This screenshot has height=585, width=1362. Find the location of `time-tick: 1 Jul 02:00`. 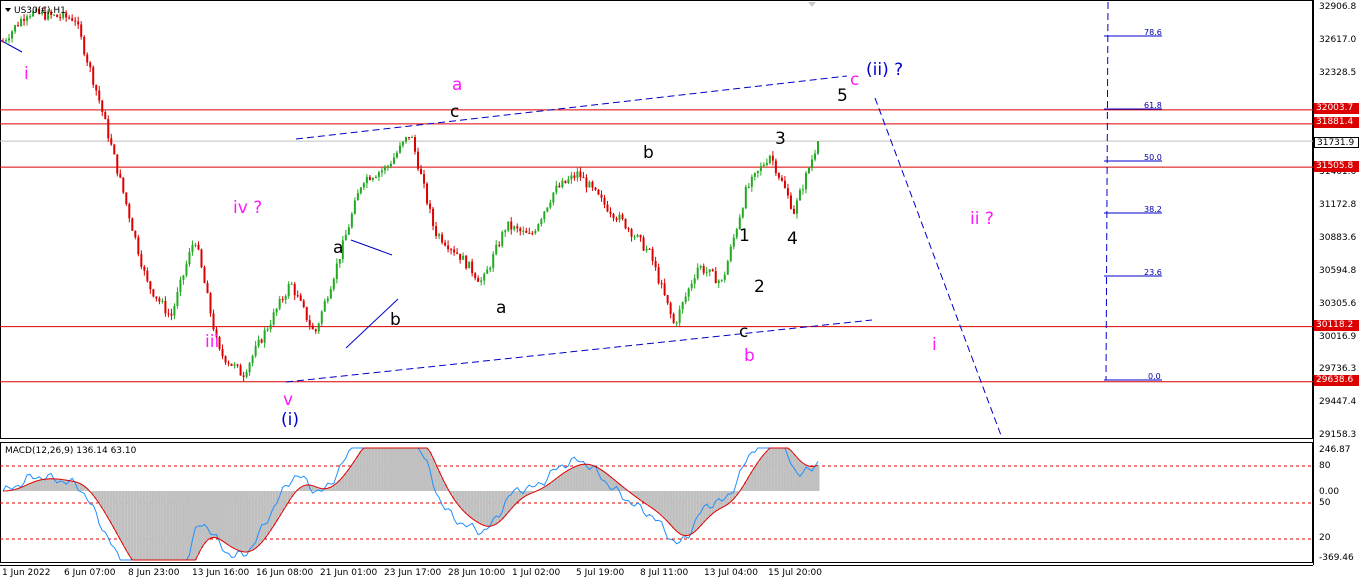

time-tick: 1 Jul 02:00 is located at coordinates (536, 573).